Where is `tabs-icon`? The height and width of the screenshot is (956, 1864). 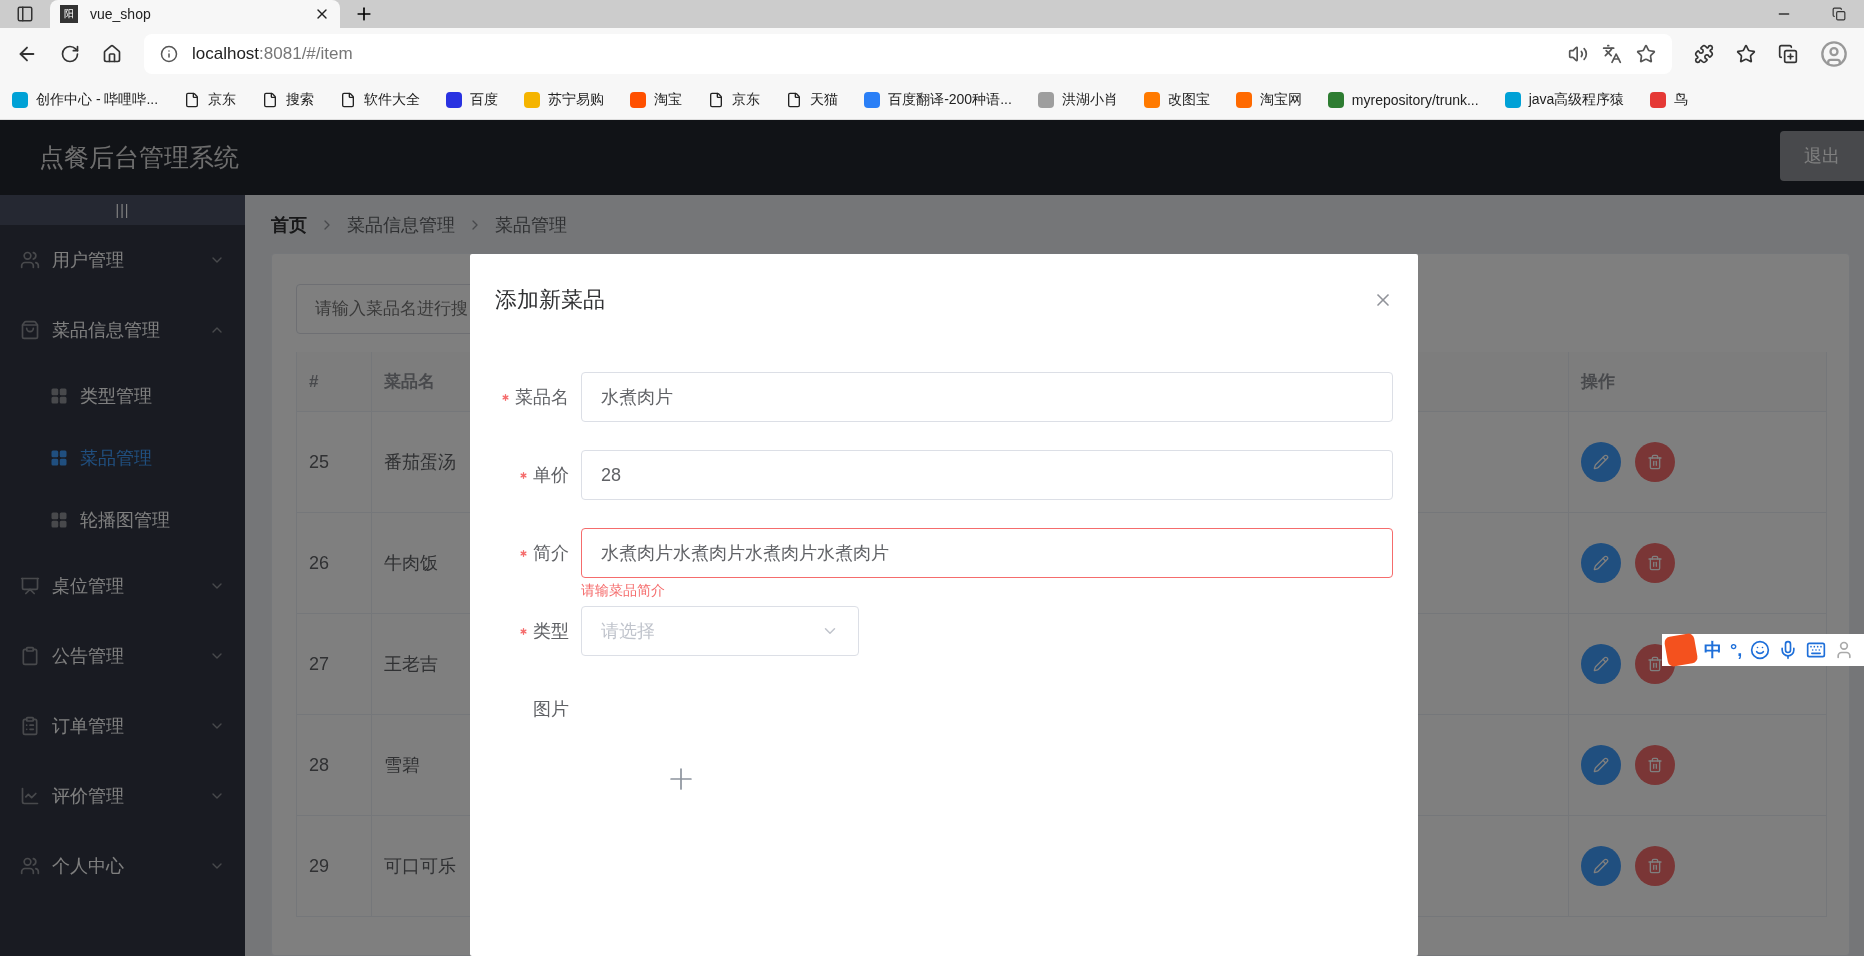 tabs-icon is located at coordinates (25, 14).